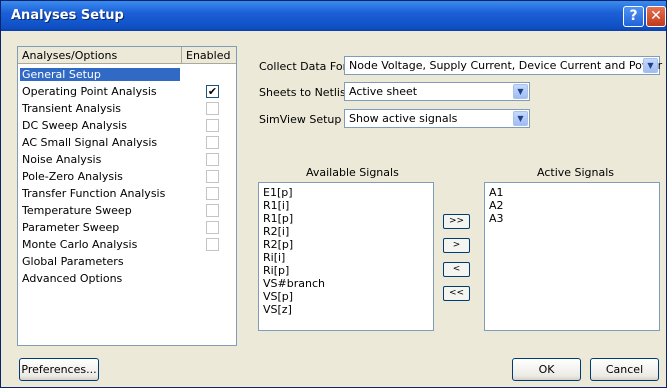  I want to click on option-item: Temperature Sweep, so click(127, 210).